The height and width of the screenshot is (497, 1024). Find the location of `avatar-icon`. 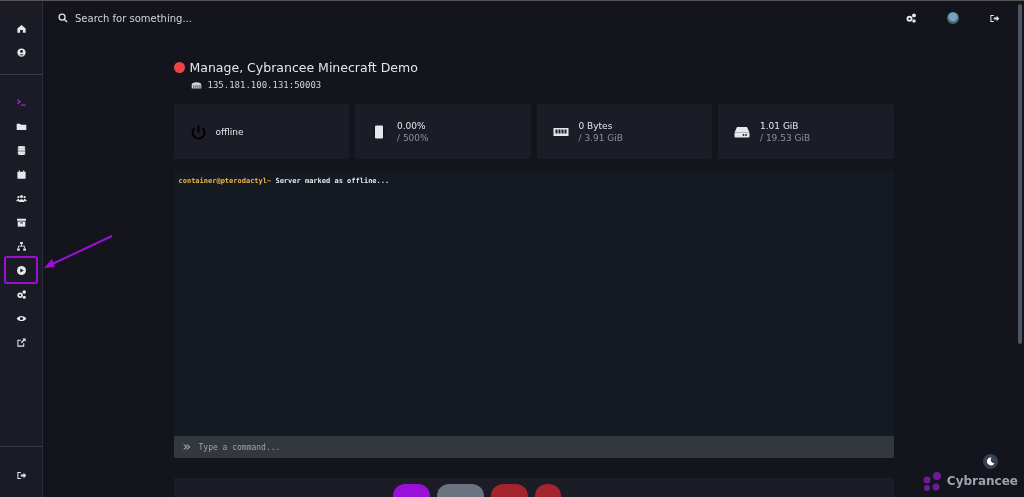

avatar-icon is located at coordinates (953, 18).